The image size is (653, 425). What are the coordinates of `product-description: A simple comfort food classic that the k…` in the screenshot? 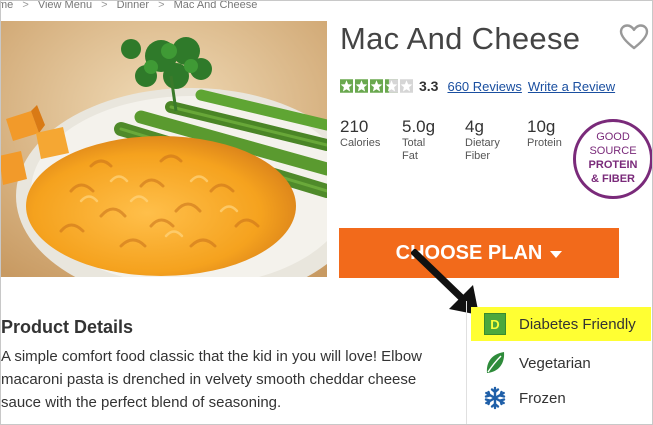 It's located at (212, 379).